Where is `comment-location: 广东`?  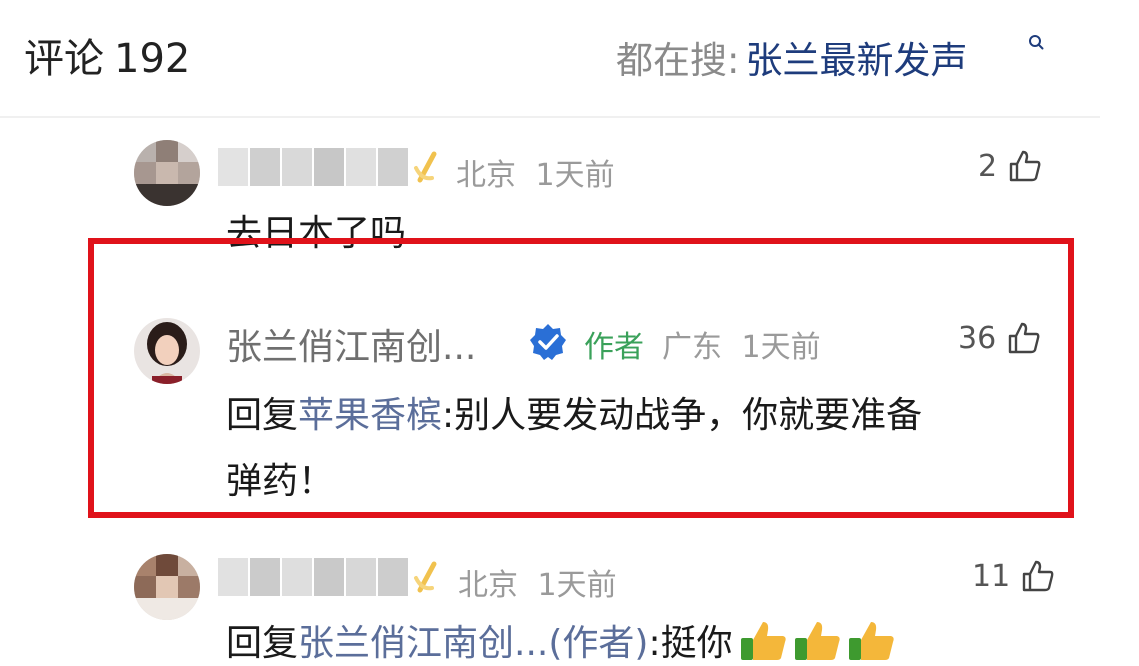
comment-location: 广东 is located at coordinates (692, 347).